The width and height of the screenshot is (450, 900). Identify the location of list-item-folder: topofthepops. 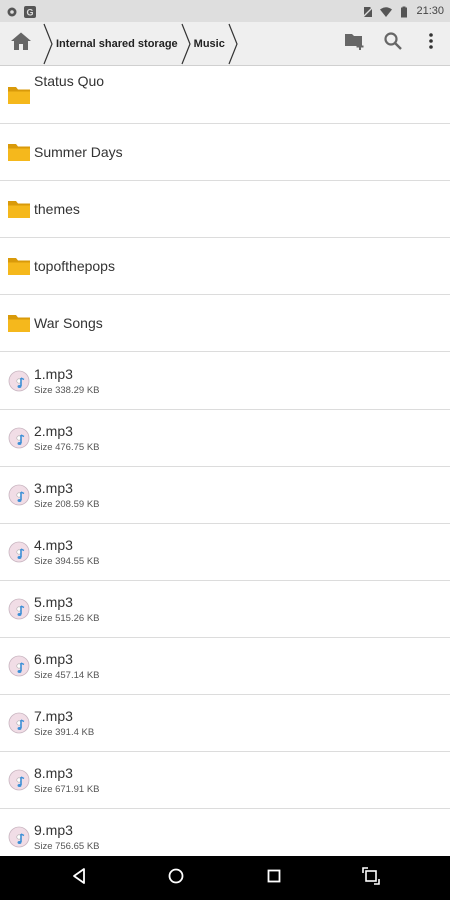
(225, 267).